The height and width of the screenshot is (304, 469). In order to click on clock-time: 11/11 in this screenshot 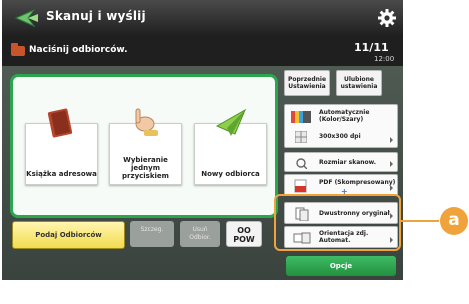, I will do `click(371, 47)`.